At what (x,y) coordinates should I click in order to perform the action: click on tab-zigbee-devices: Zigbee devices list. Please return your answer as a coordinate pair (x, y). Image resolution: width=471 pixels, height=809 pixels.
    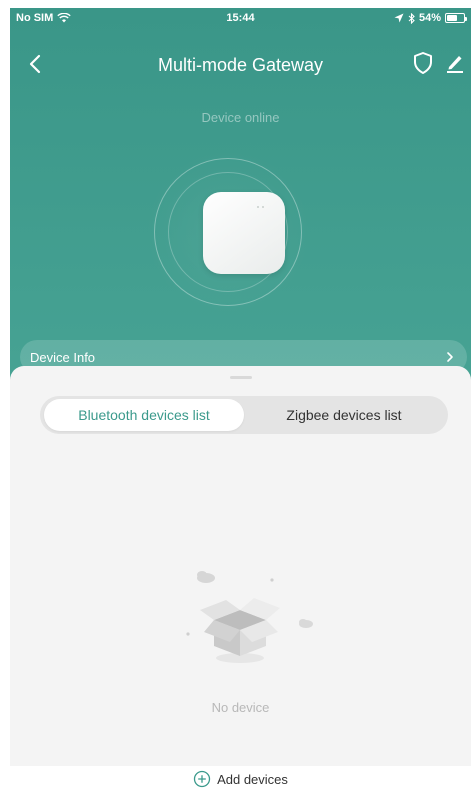
    Looking at the image, I should click on (344, 415).